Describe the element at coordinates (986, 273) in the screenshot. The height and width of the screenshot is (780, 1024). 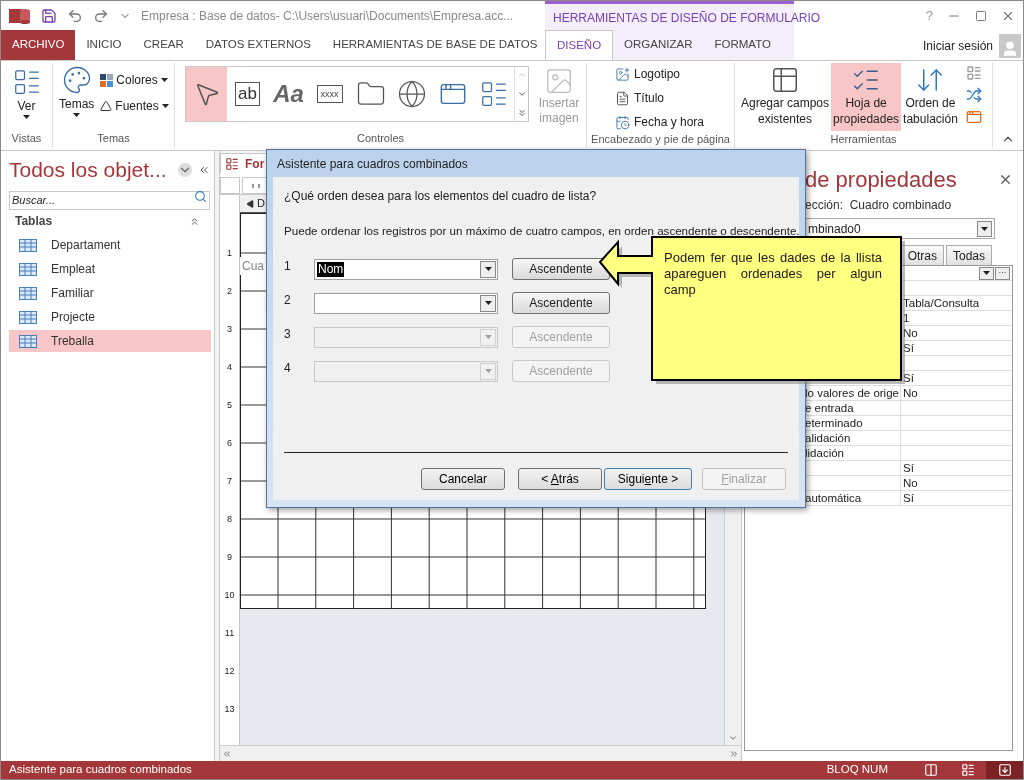
I see `dropdown-button` at that location.